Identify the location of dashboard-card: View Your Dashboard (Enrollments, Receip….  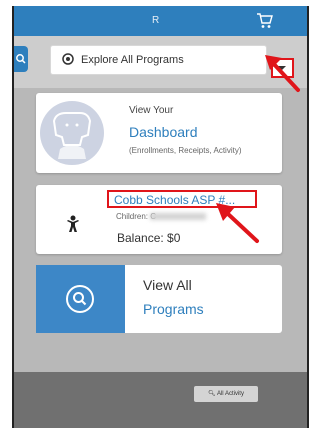
(159, 133).